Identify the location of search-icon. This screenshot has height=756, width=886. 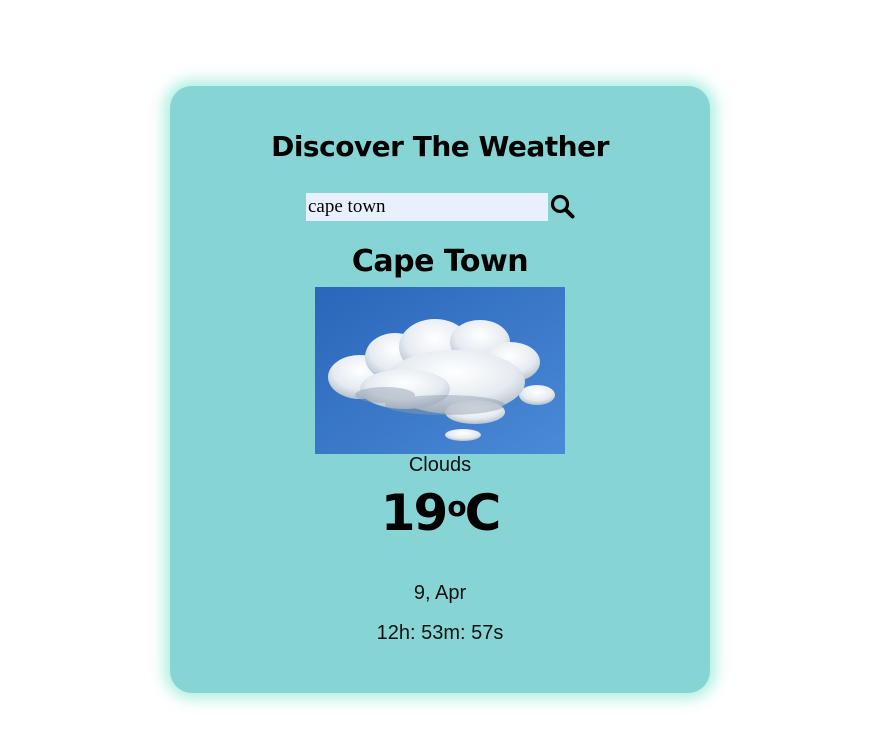
(562, 206).